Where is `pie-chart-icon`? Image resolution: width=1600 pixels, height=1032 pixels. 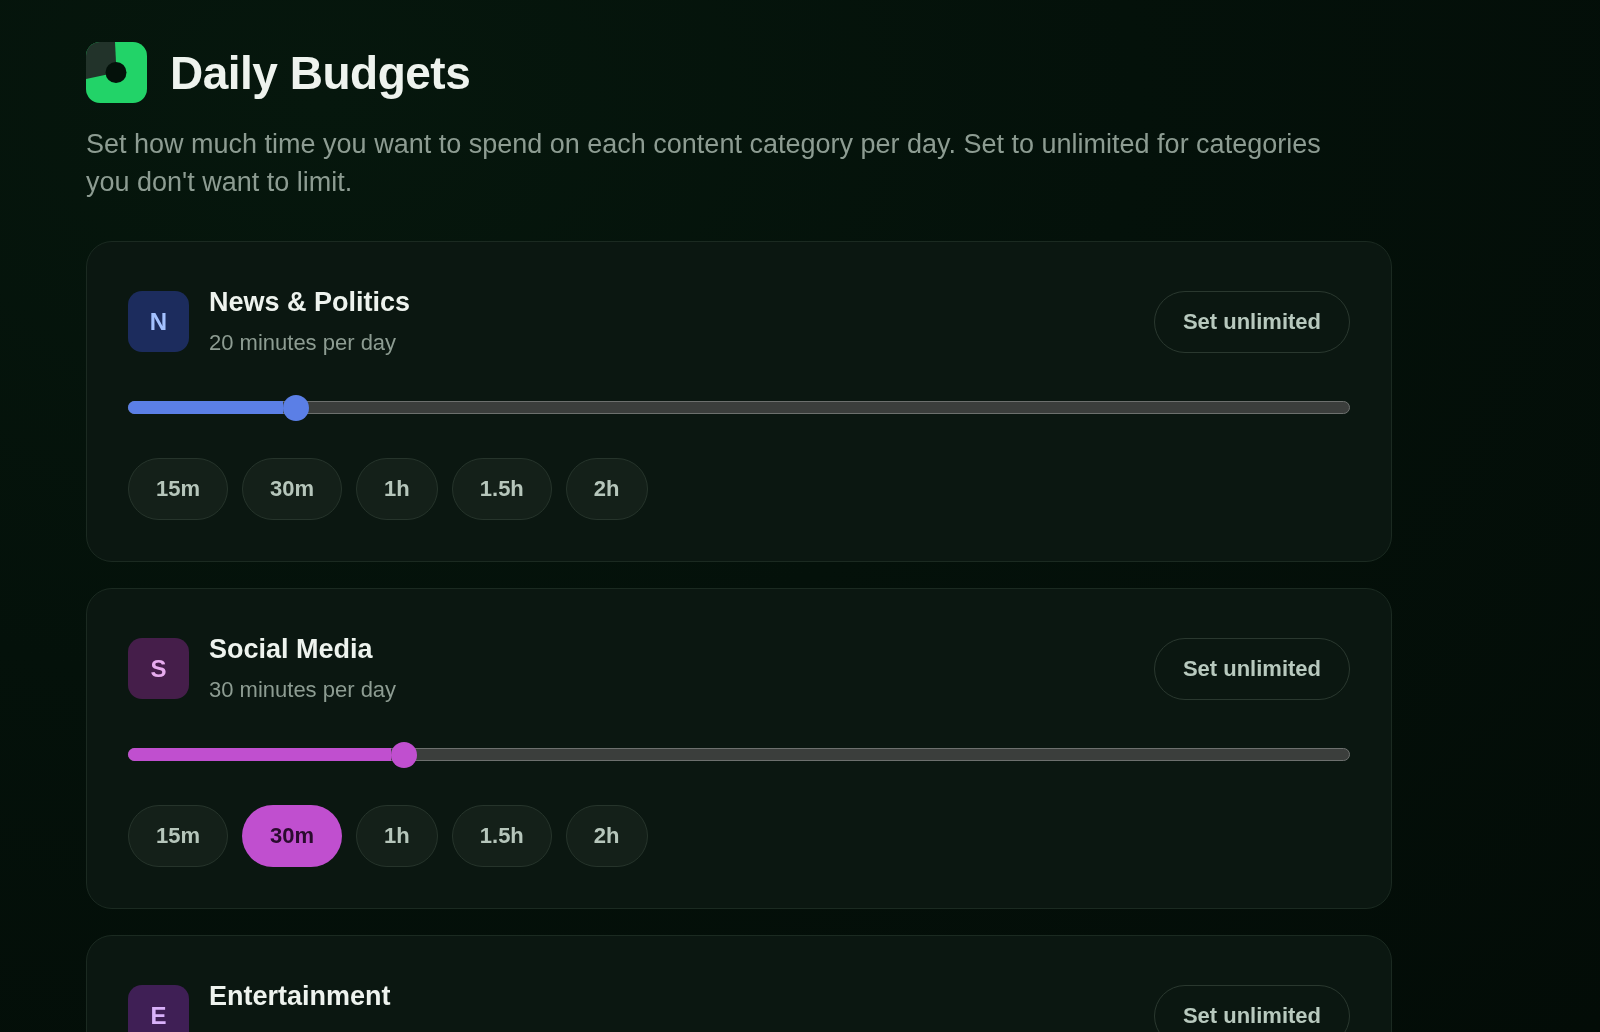 pie-chart-icon is located at coordinates (116, 72).